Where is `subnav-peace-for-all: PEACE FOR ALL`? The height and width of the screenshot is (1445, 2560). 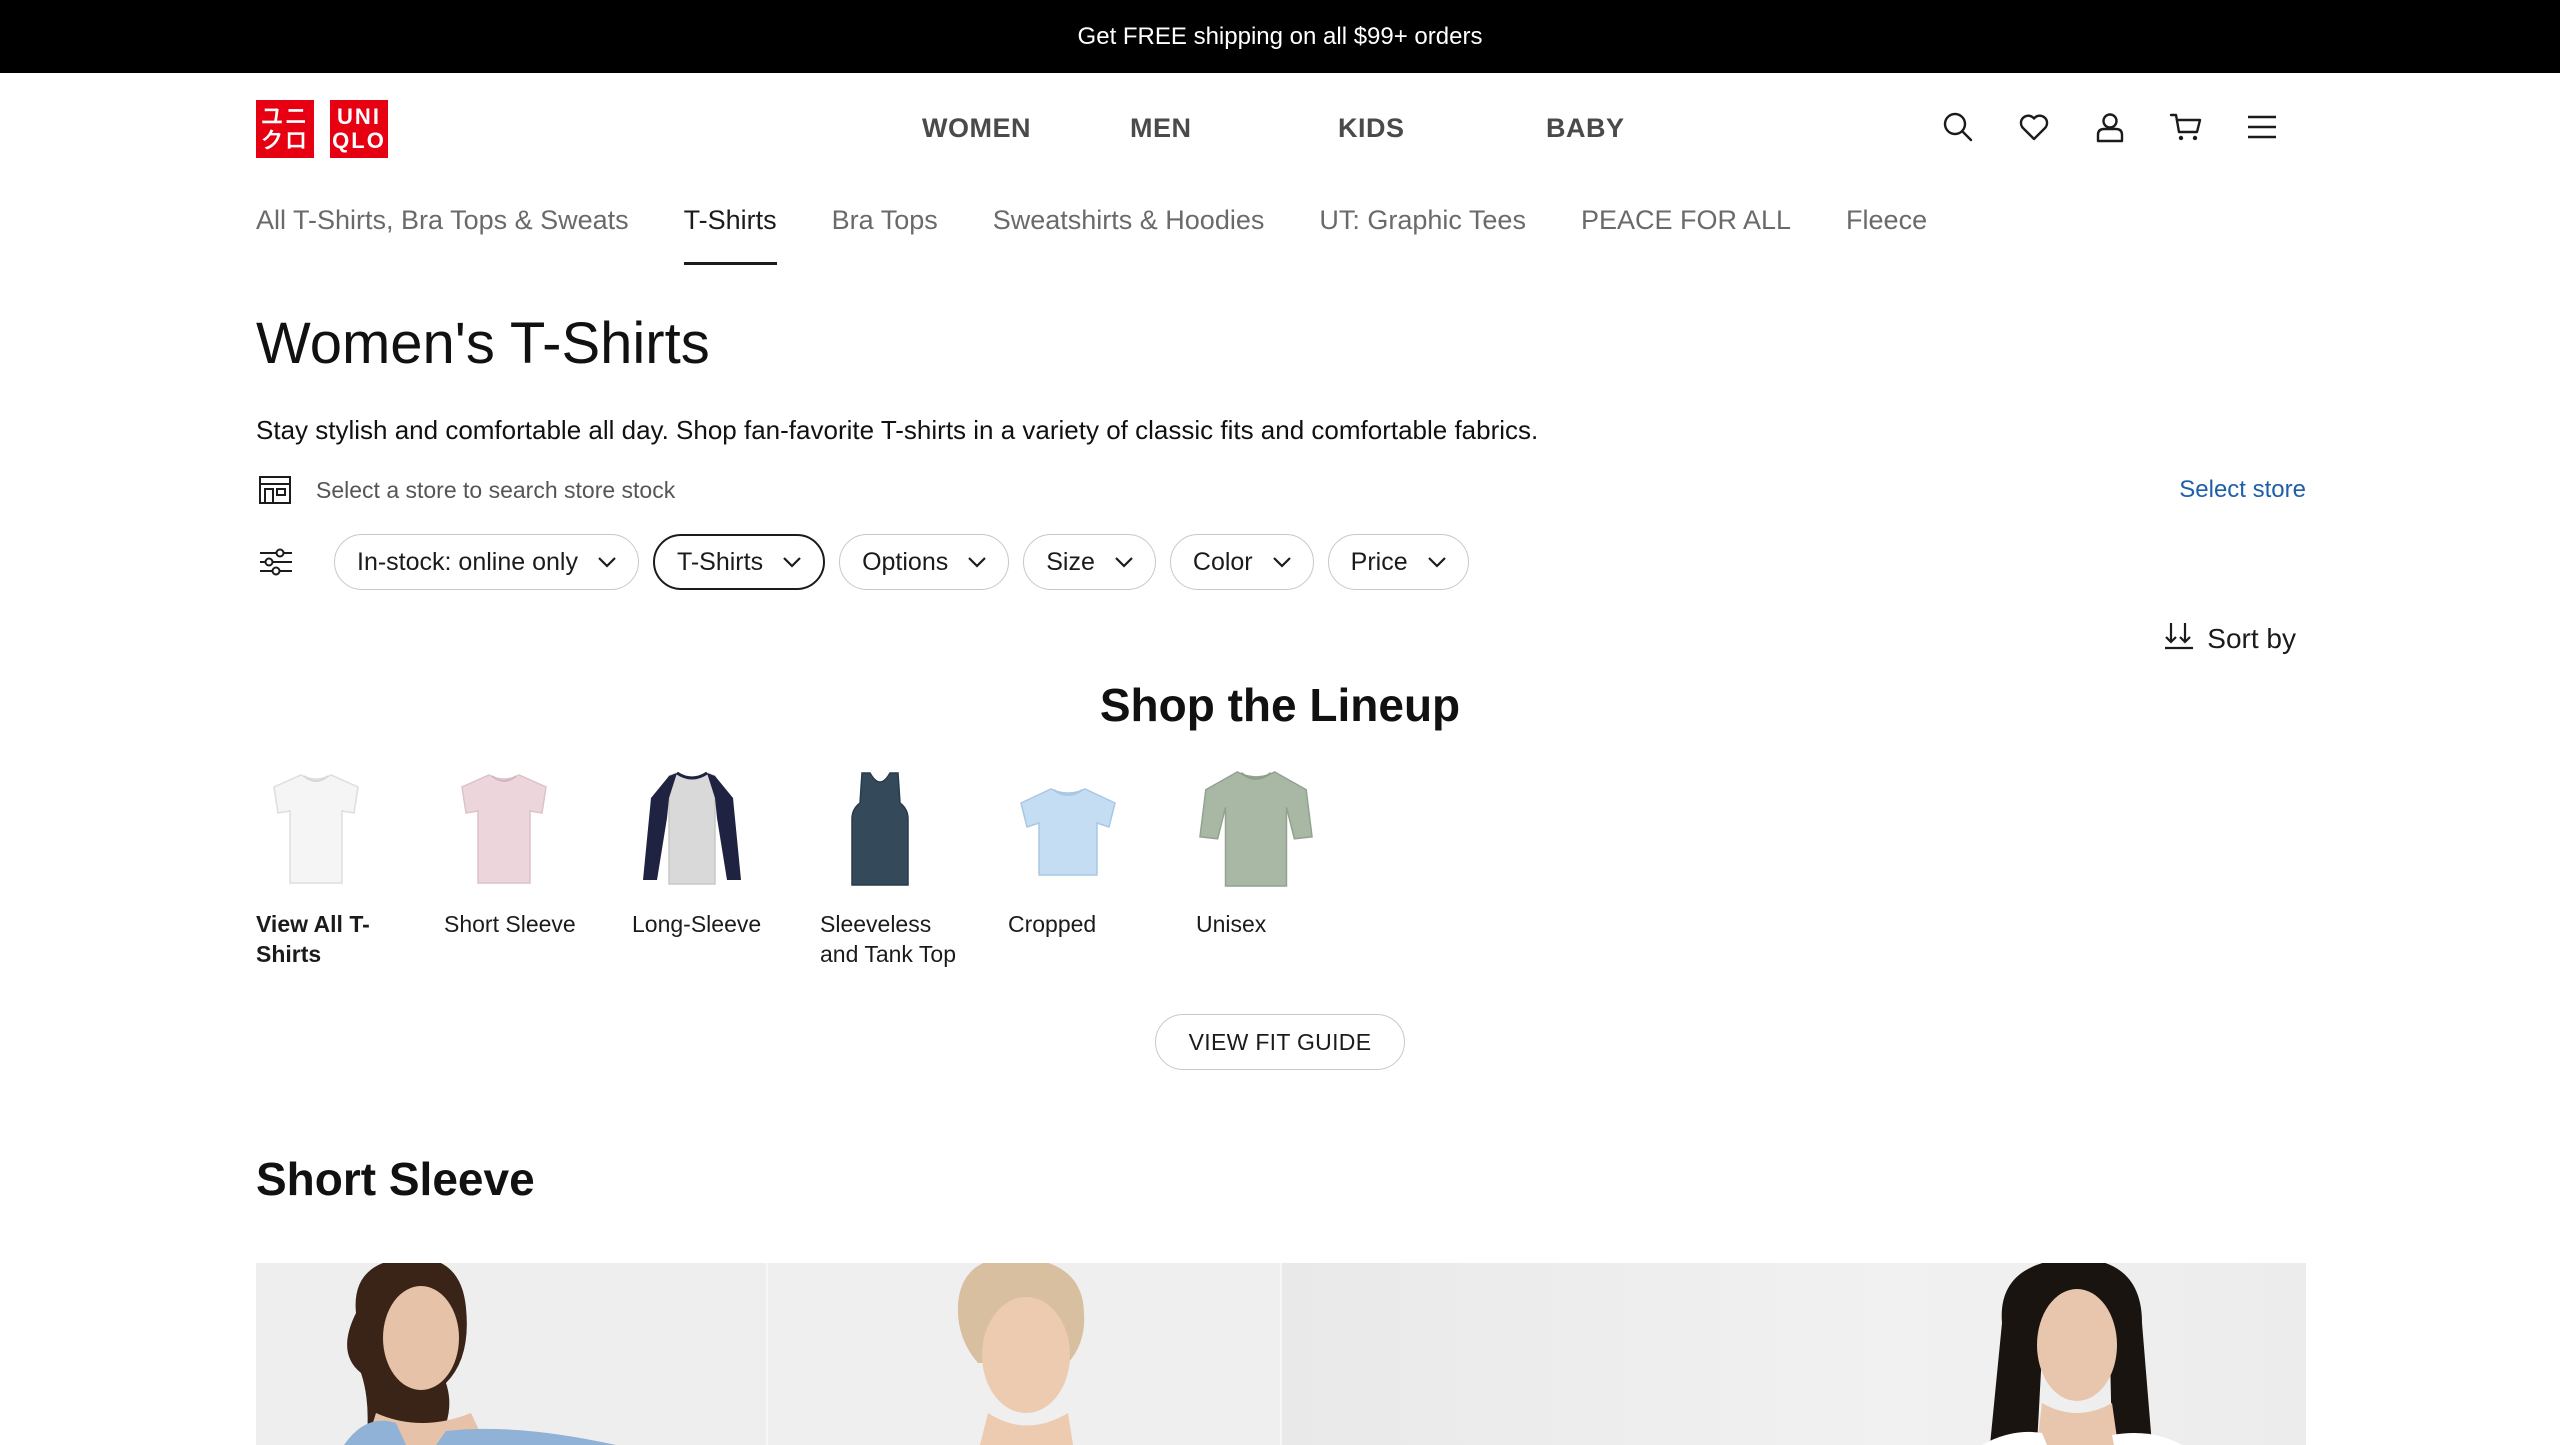 subnav-peace-for-all: PEACE FOR ALL is located at coordinates (1686, 235).